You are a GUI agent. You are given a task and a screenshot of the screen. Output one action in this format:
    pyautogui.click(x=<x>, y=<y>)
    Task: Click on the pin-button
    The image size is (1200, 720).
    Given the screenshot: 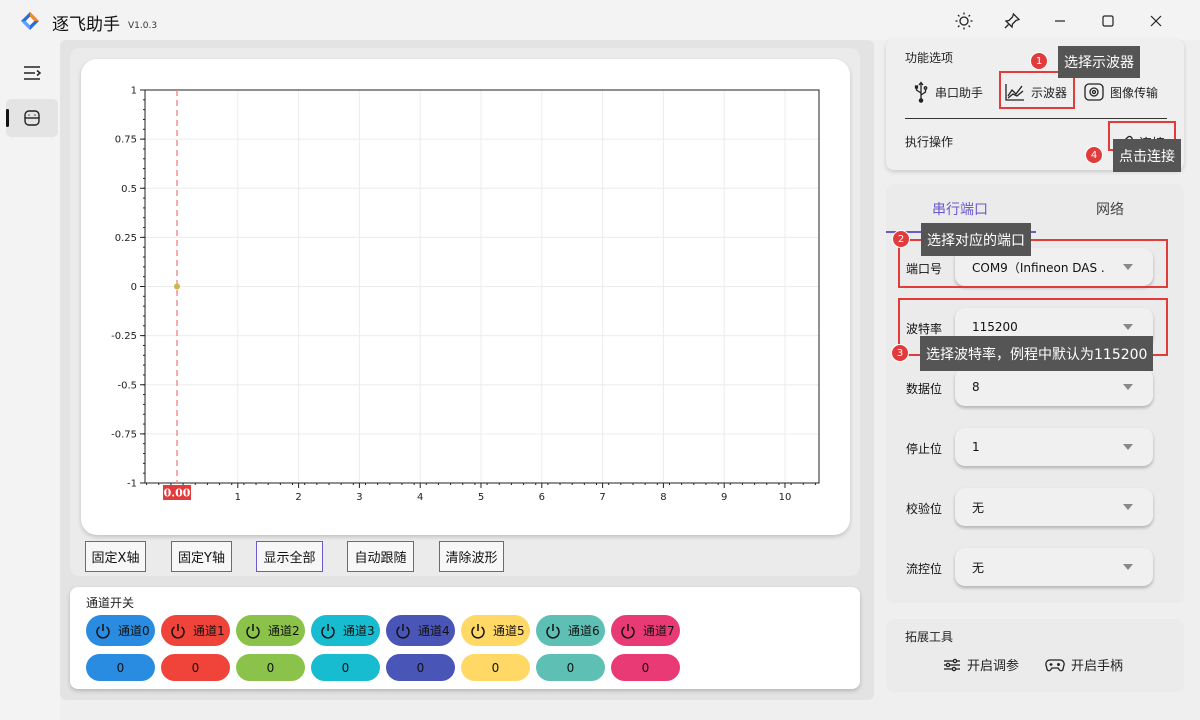 What is the action you would take?
    pyautogui.click(x=1012, y=21)
    